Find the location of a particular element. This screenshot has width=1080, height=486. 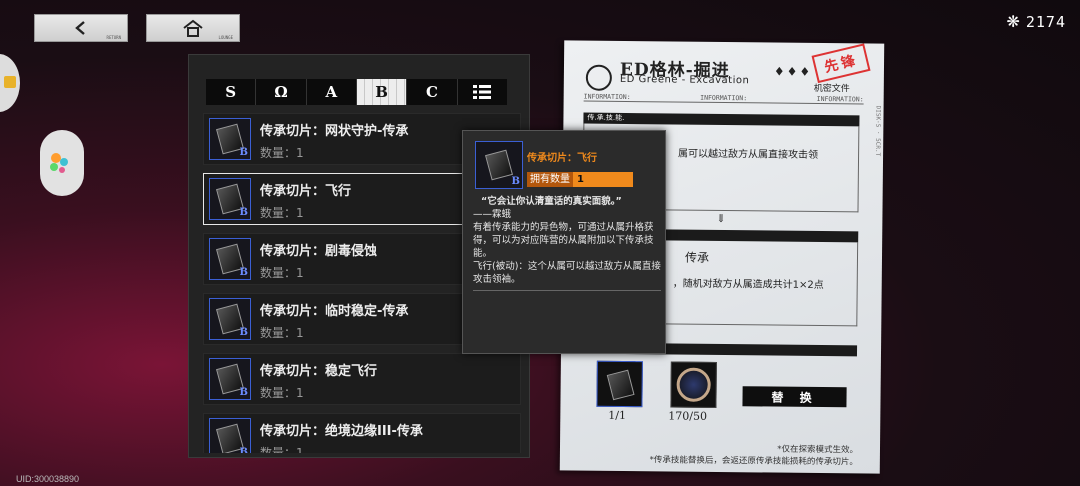

slice-cost-slot is located at coordinates (619, 384).